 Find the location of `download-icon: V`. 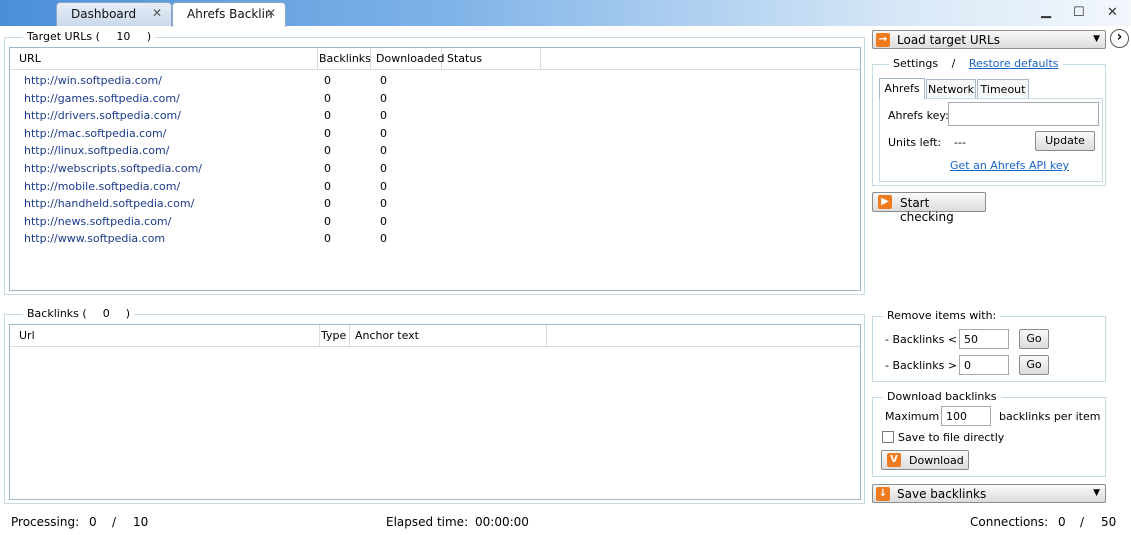

download-icon: V is located at coordinates (894, 460).